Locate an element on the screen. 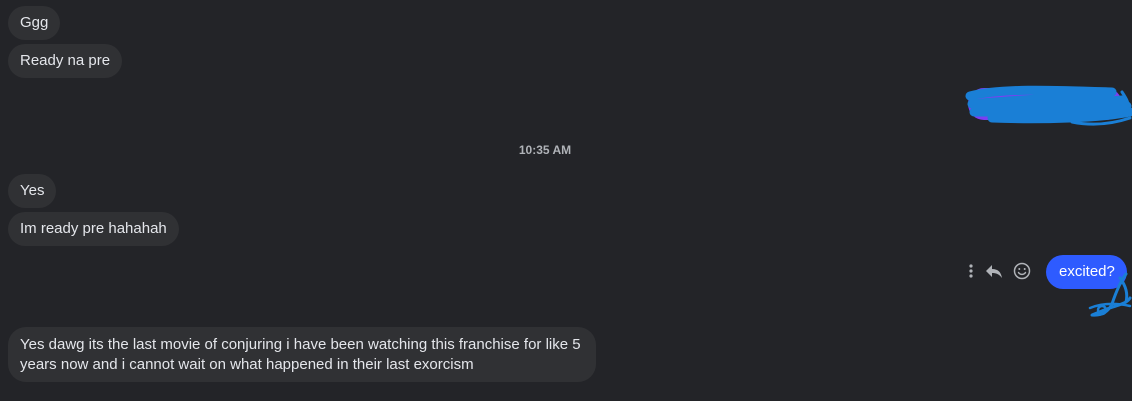  message-bubble-incoming: Im ready pre hahahah is located at coordinates (93, 229).